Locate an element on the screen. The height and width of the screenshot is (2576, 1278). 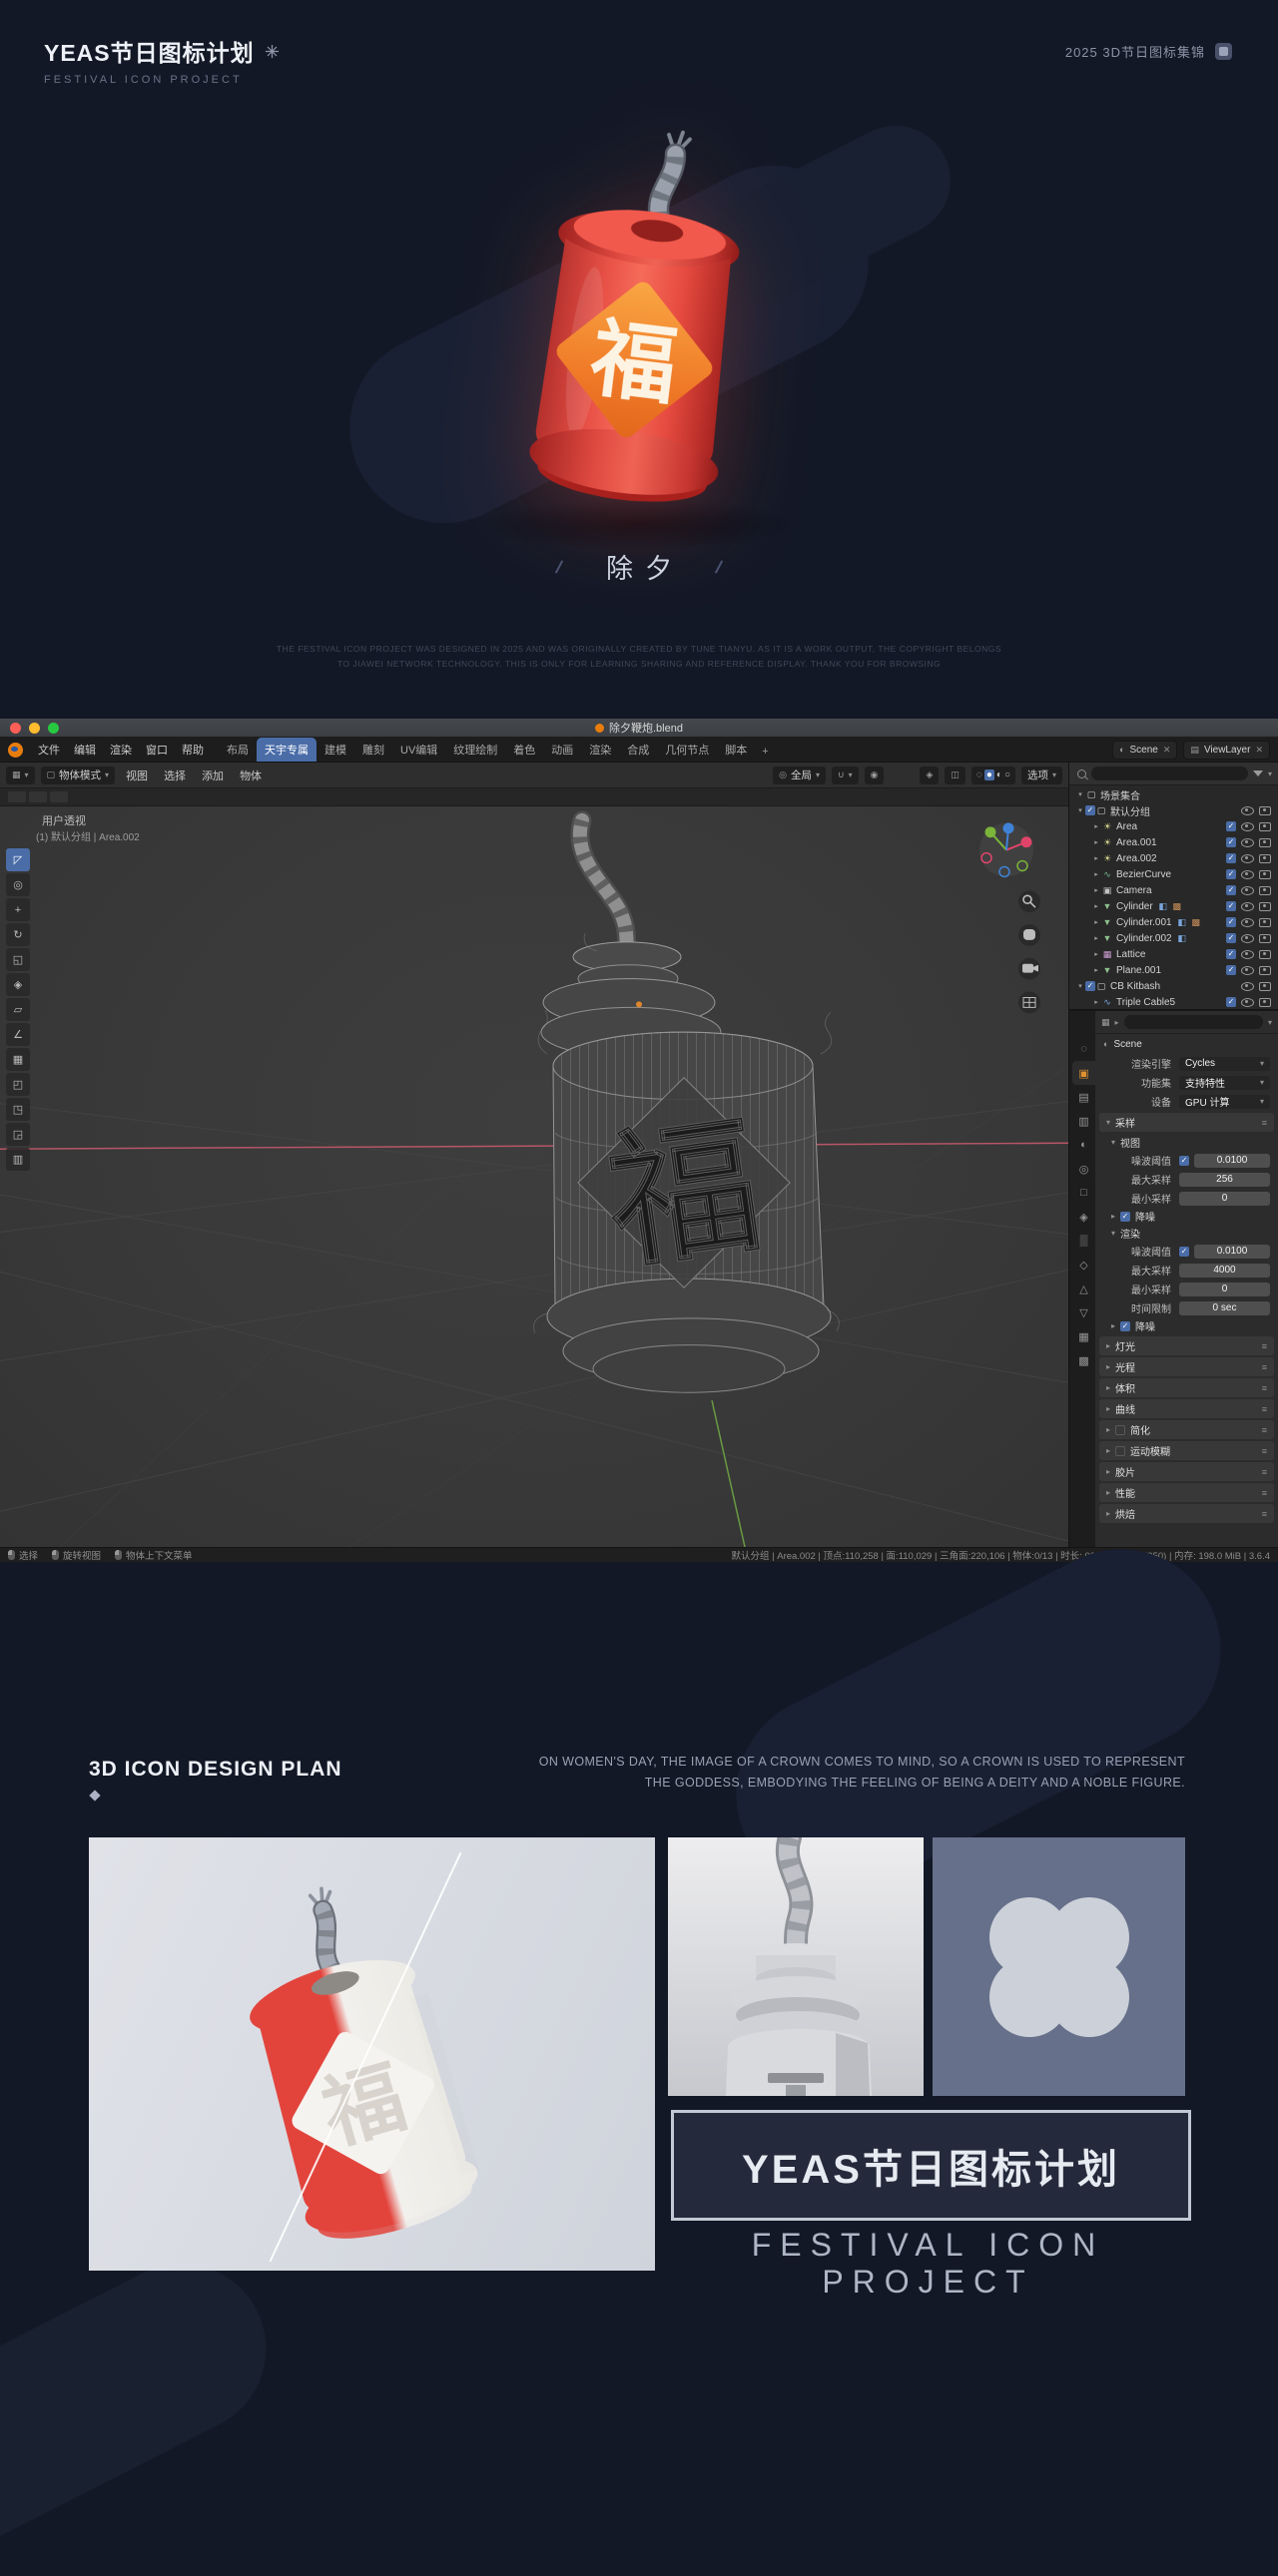
tab-particles: ▒ is located at coordinates (1083, 1241).